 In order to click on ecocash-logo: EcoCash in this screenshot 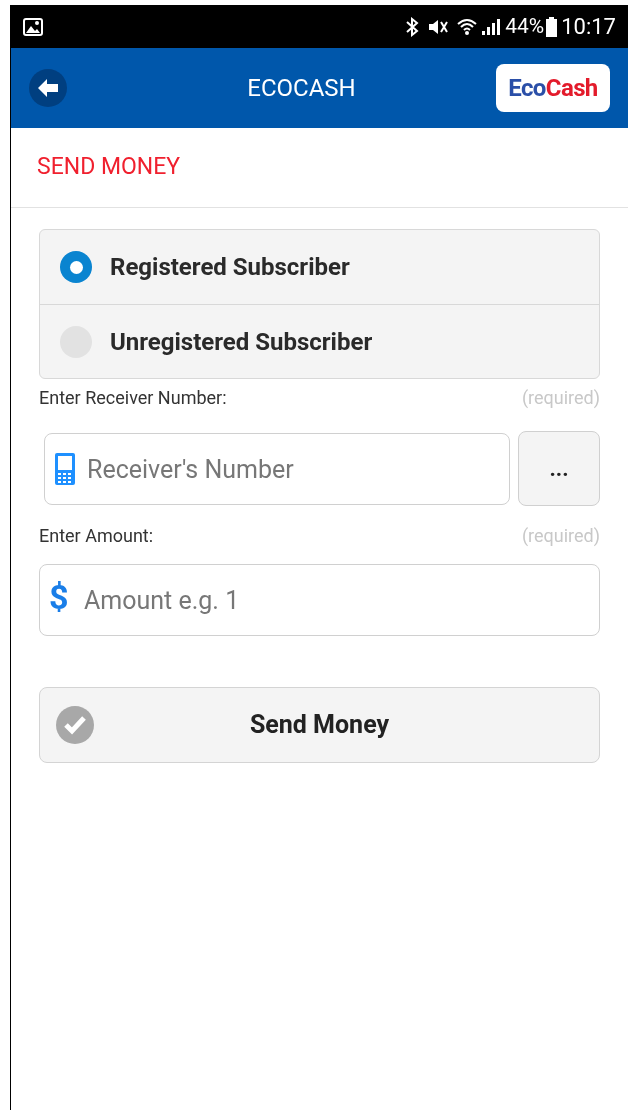, I will do `click(553, 88)`.